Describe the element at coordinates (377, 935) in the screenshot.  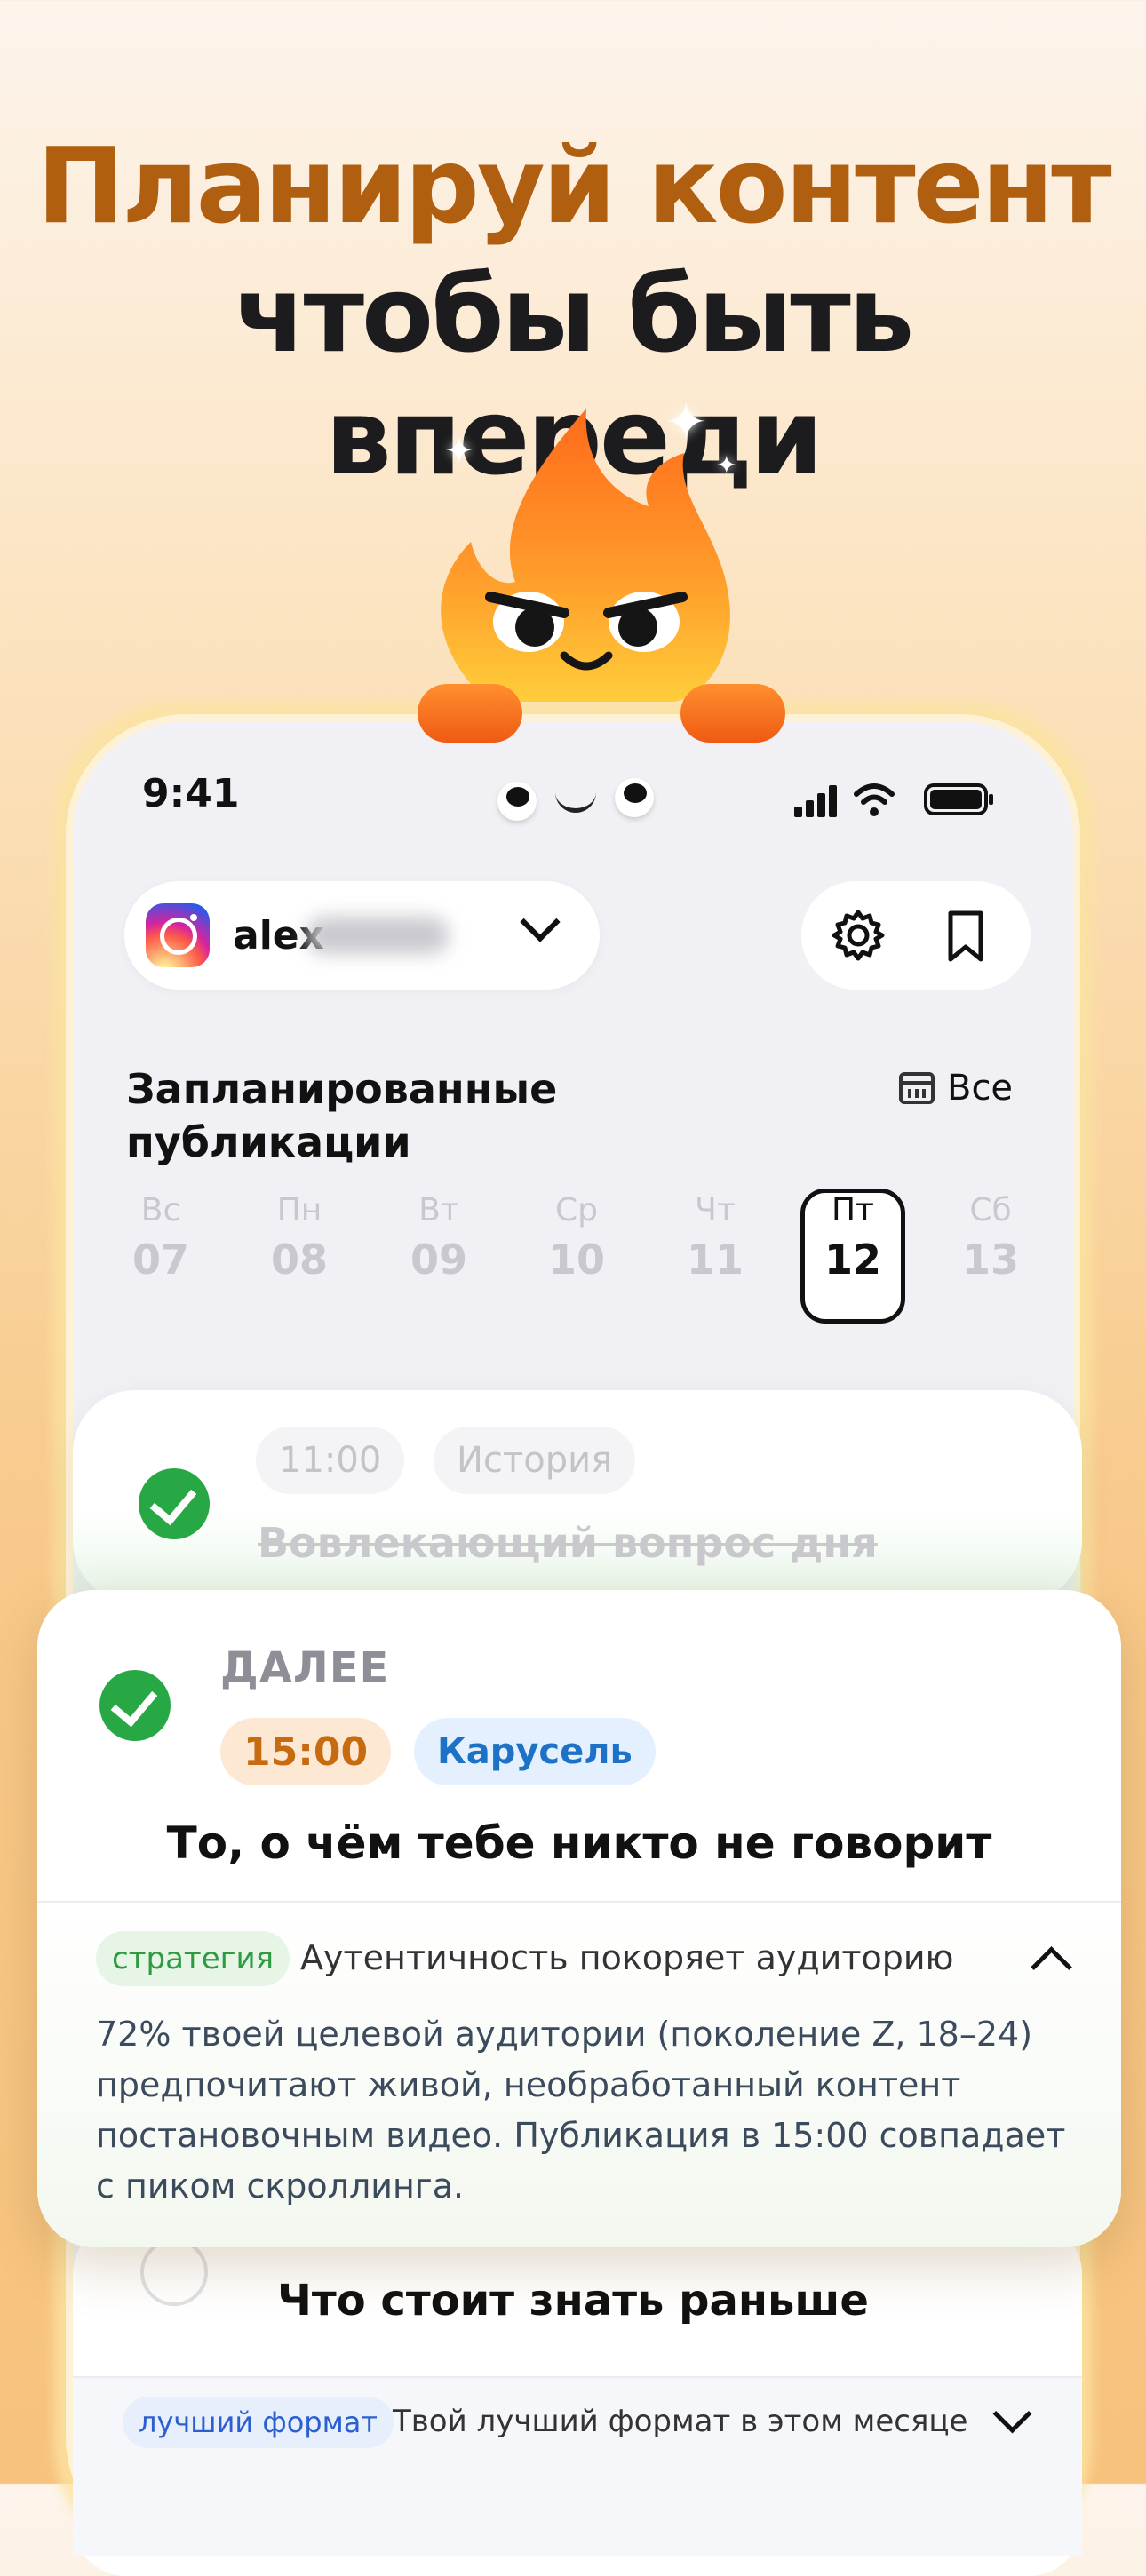
I see `account-name-blurred` at that location.